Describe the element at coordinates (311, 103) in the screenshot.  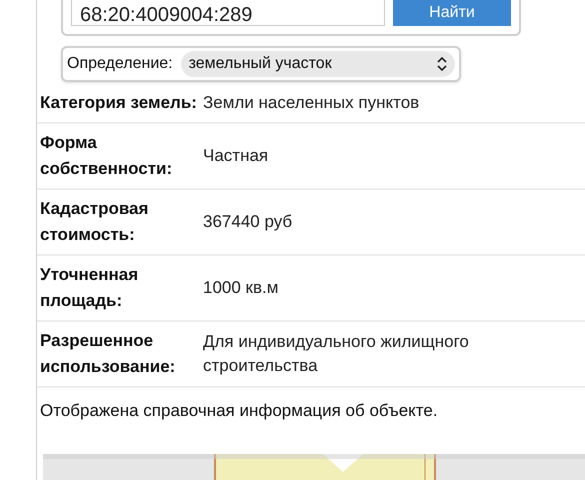
I see `field-value: Земли населенных пунктов` at that location.